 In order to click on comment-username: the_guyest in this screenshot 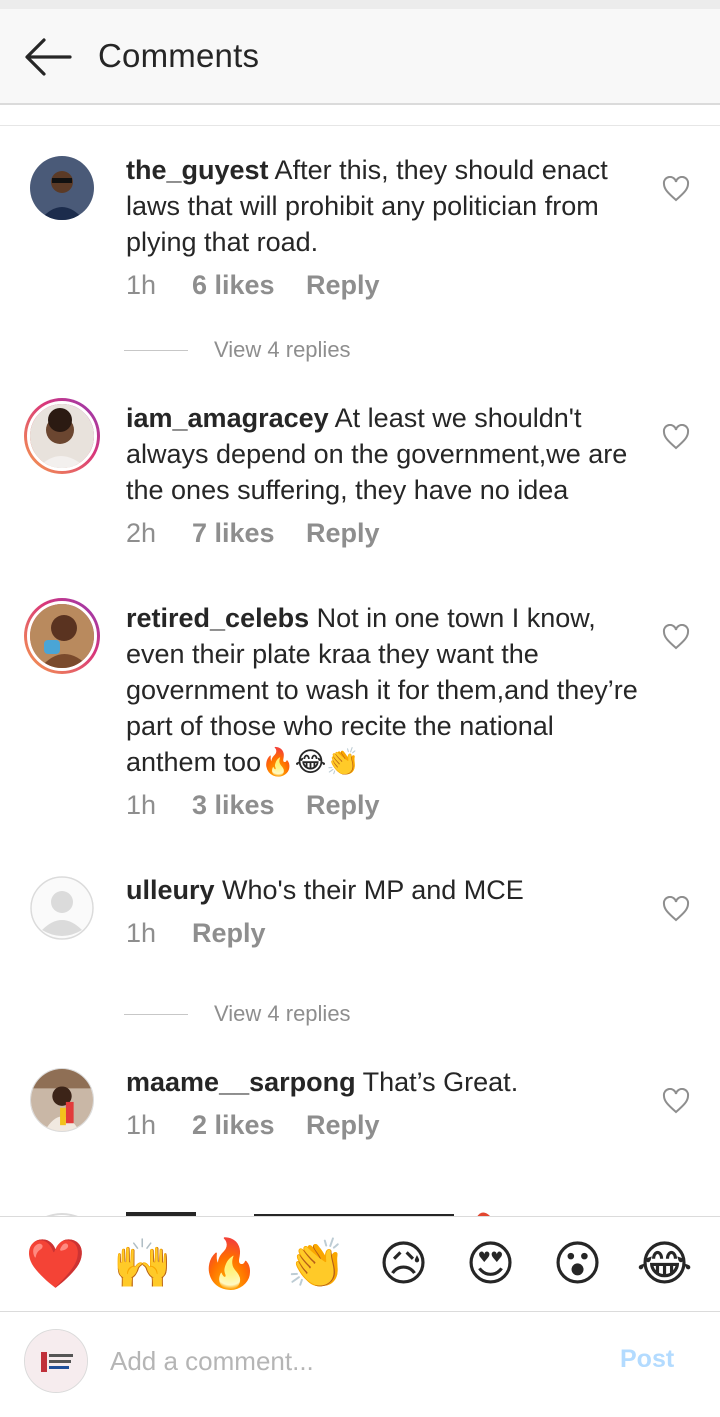, I will do `click(197, 170)`.